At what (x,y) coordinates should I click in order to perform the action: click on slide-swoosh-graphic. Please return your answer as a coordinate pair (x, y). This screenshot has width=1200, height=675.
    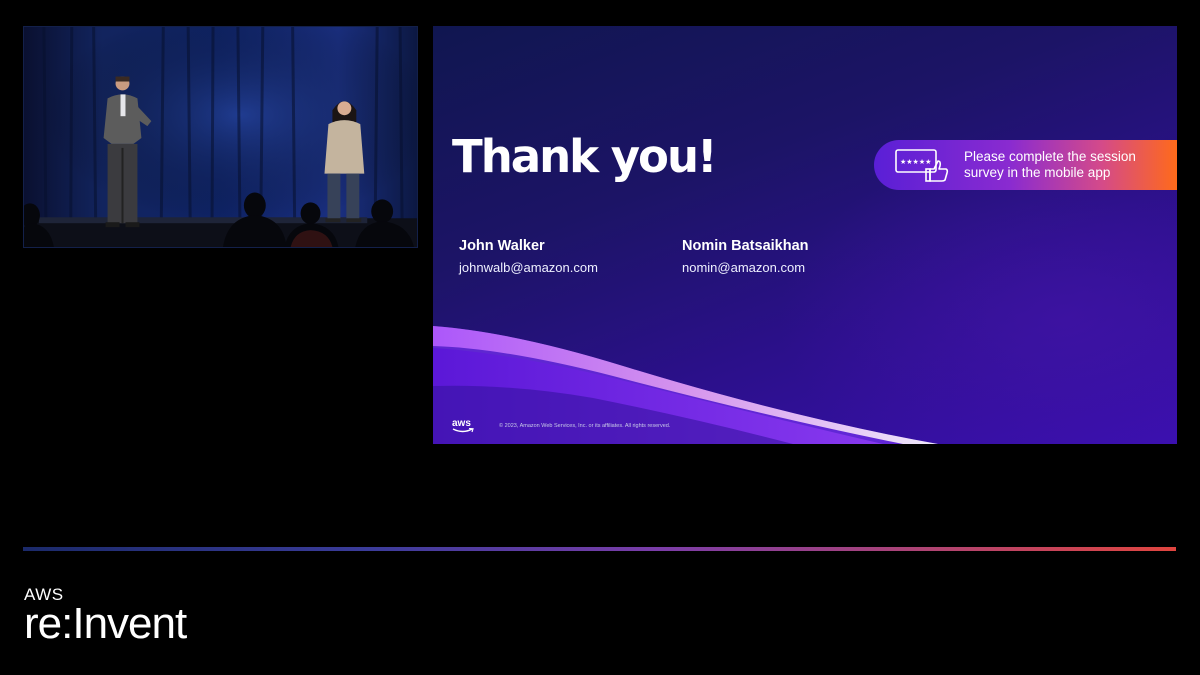
    Looking at the image, I should click on (685, 385).